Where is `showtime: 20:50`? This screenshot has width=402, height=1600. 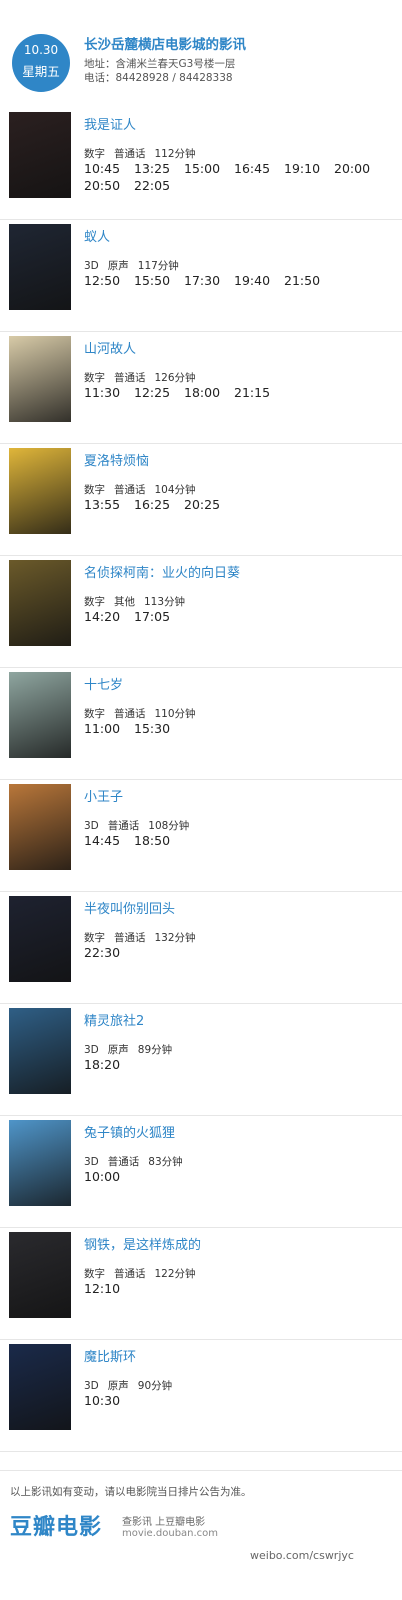 showtime: 20:50 is located at coordinates (109, 185).